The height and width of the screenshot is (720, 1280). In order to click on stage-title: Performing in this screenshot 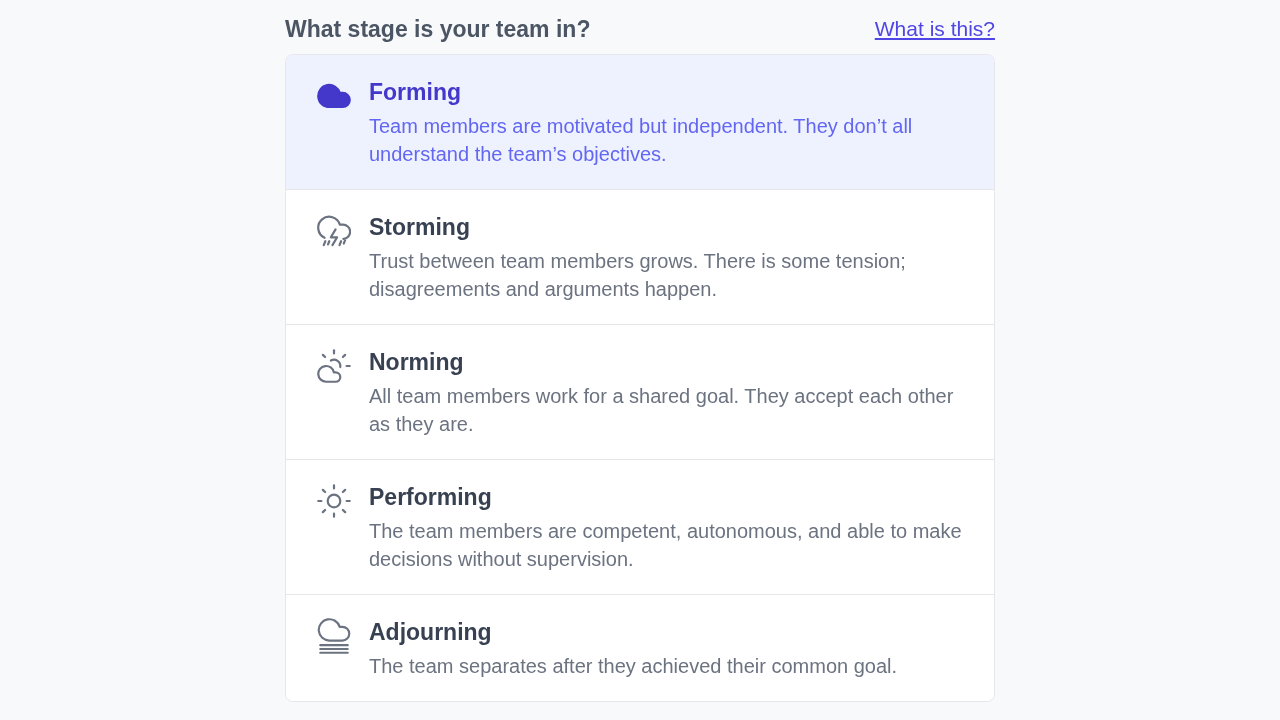, I will do `click(431, 497)`.